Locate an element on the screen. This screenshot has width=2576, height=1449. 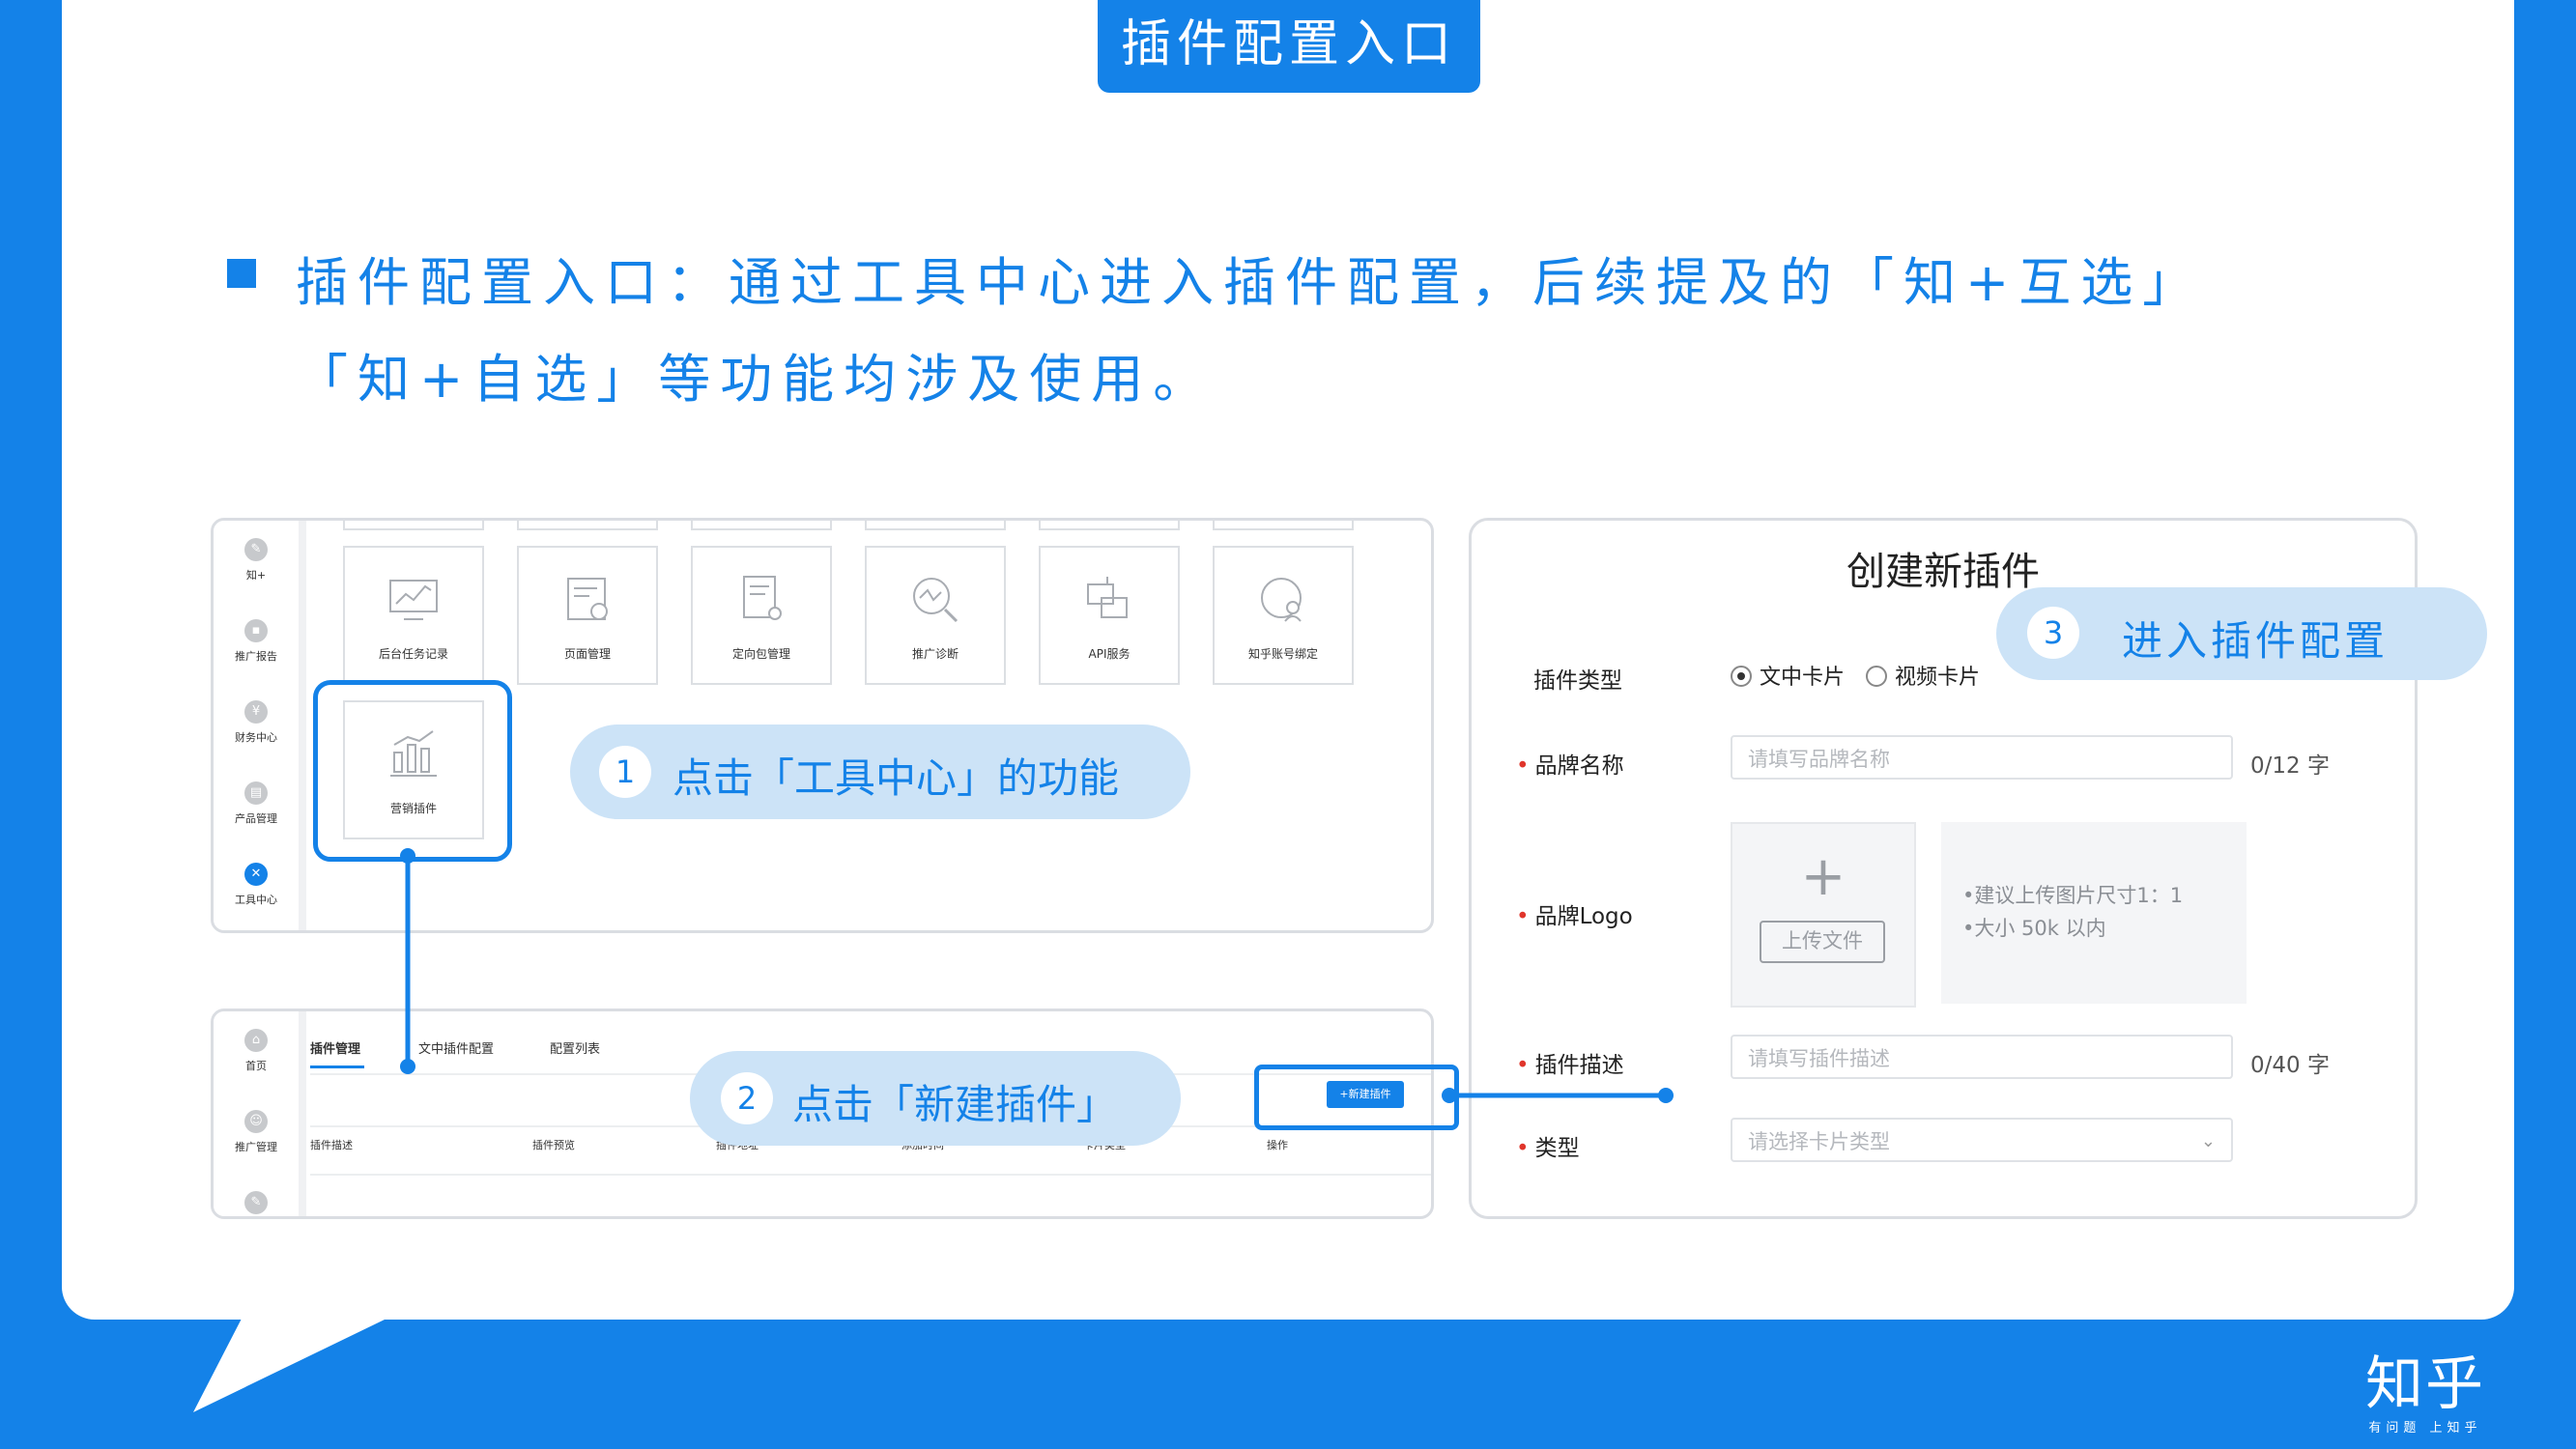
report-icon: ▪ is located at coordinates (256, 630).